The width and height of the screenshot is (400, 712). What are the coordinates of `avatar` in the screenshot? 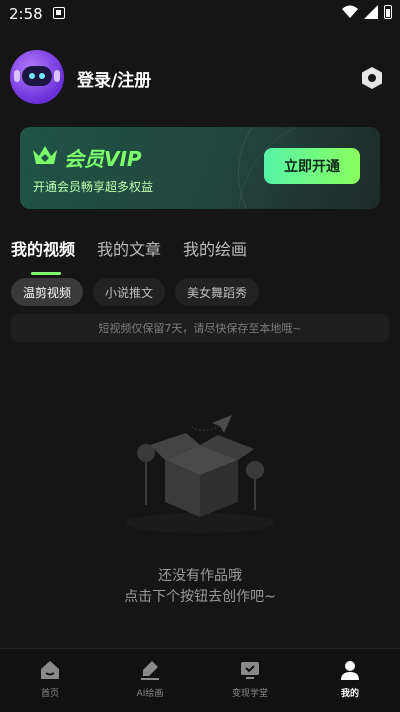 It's located at (37, 77).